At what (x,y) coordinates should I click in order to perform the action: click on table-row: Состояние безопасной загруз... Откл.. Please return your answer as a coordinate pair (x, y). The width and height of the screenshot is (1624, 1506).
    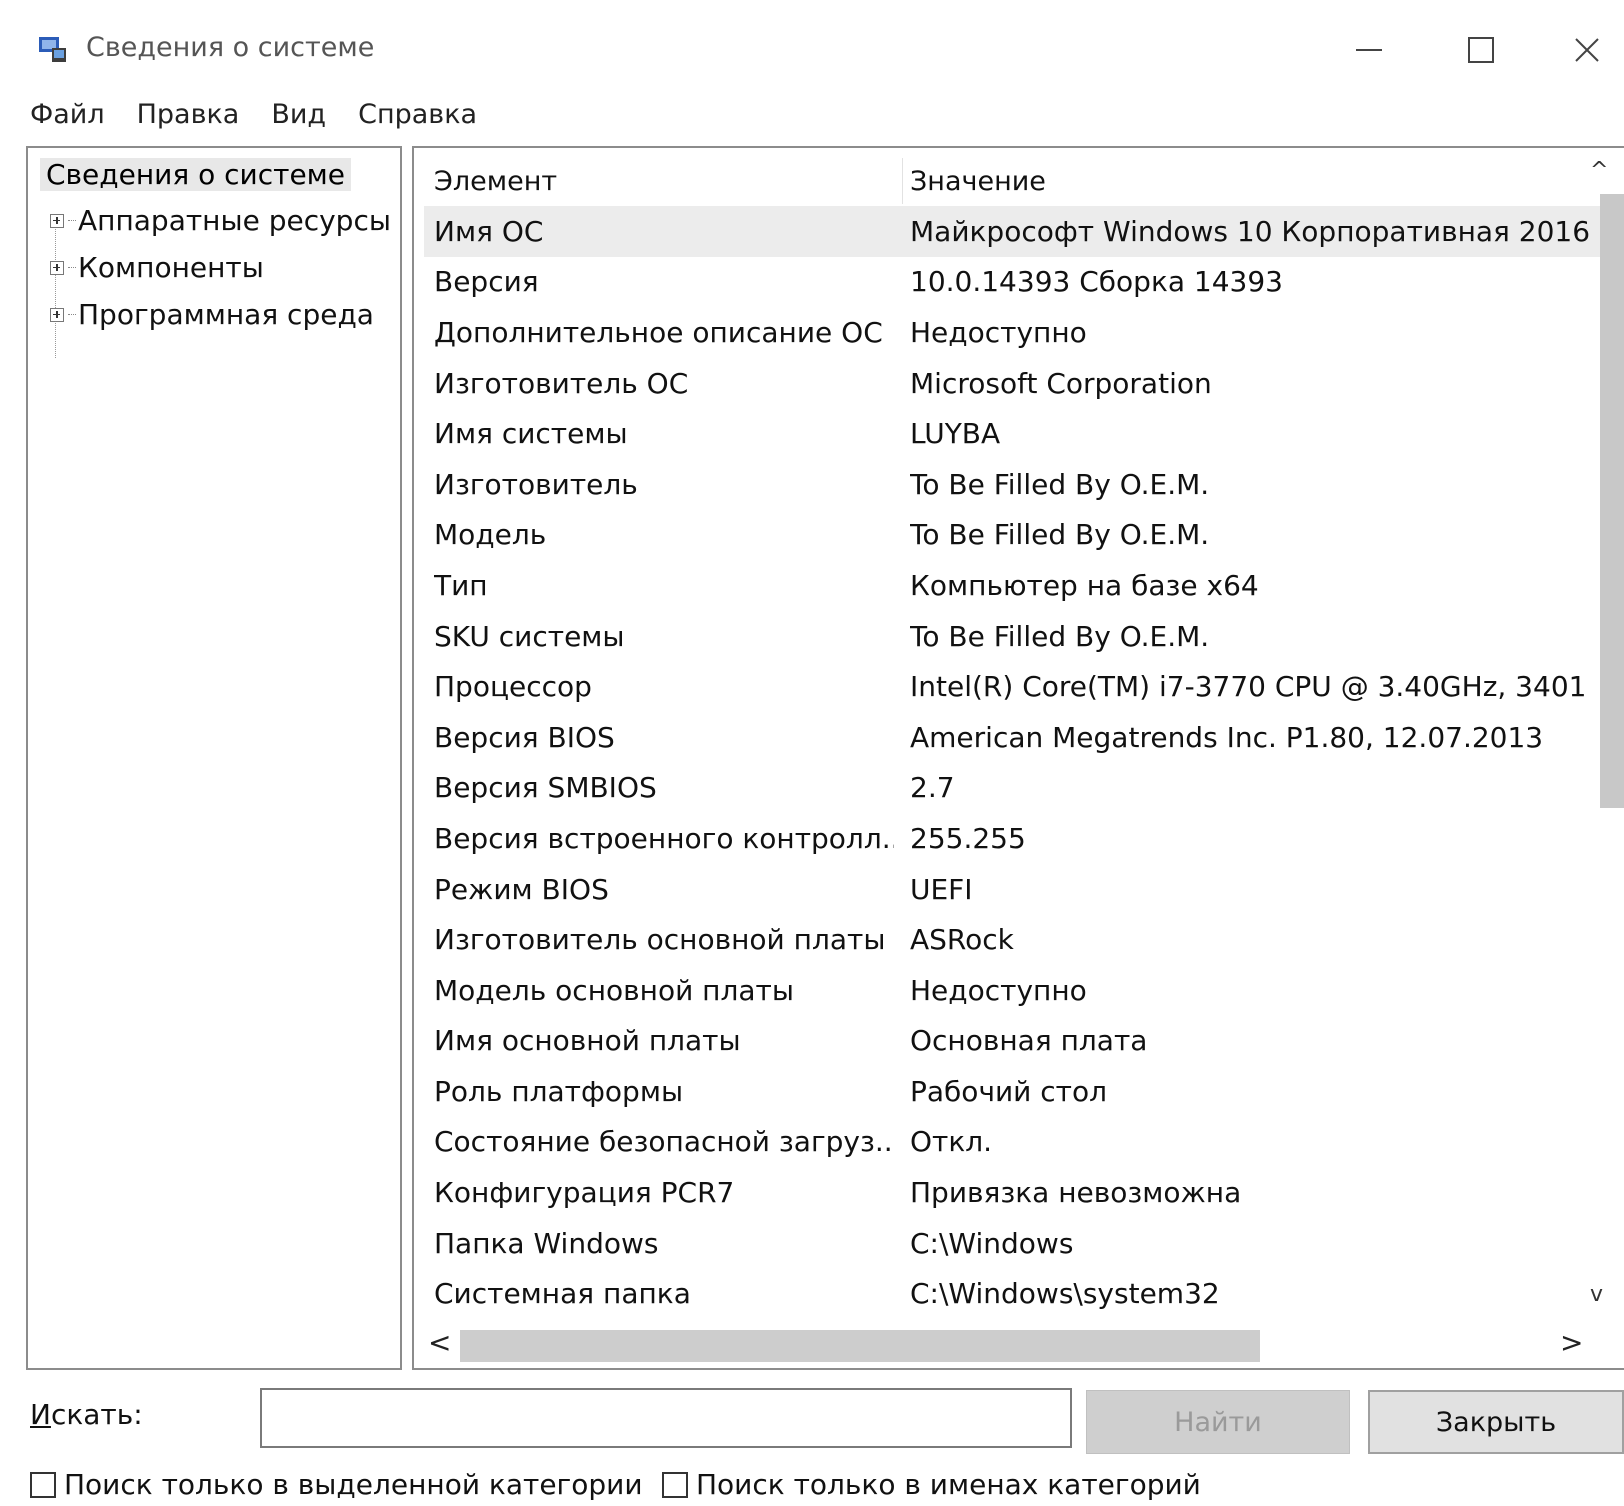
    Looking at the image, I should click on (1013, 1142).